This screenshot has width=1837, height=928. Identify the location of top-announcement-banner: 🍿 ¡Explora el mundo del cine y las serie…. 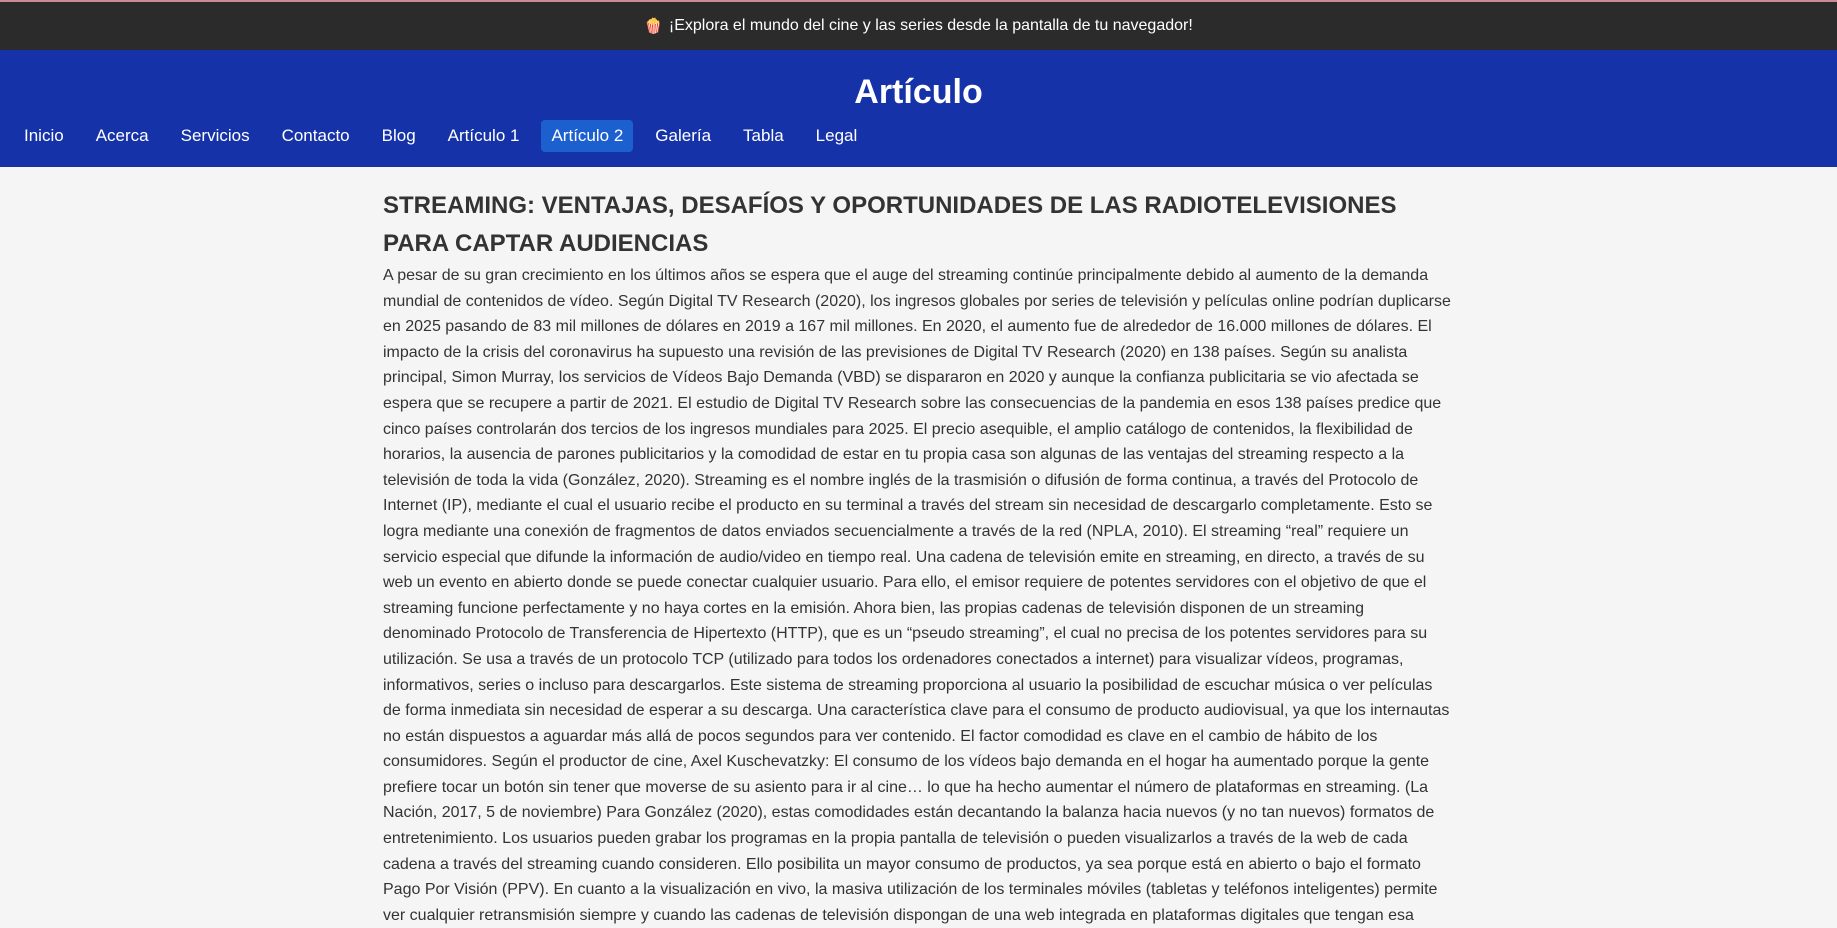
(918, 25).